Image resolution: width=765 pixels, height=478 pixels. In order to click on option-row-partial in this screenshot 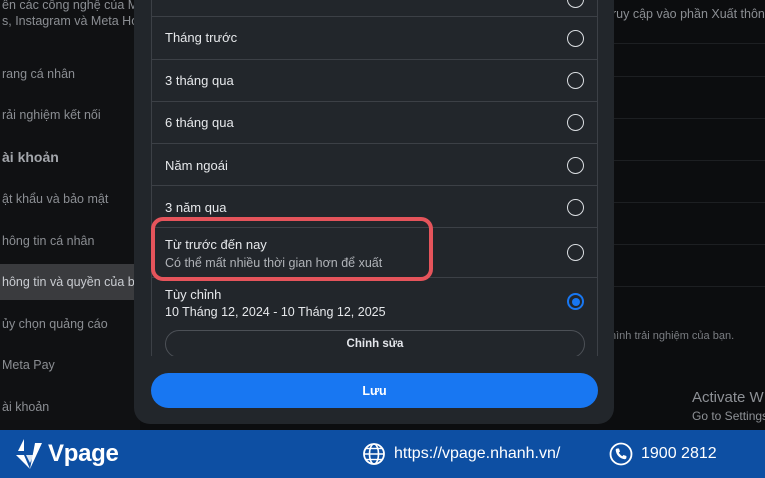, I will do `click(374, 8)`.